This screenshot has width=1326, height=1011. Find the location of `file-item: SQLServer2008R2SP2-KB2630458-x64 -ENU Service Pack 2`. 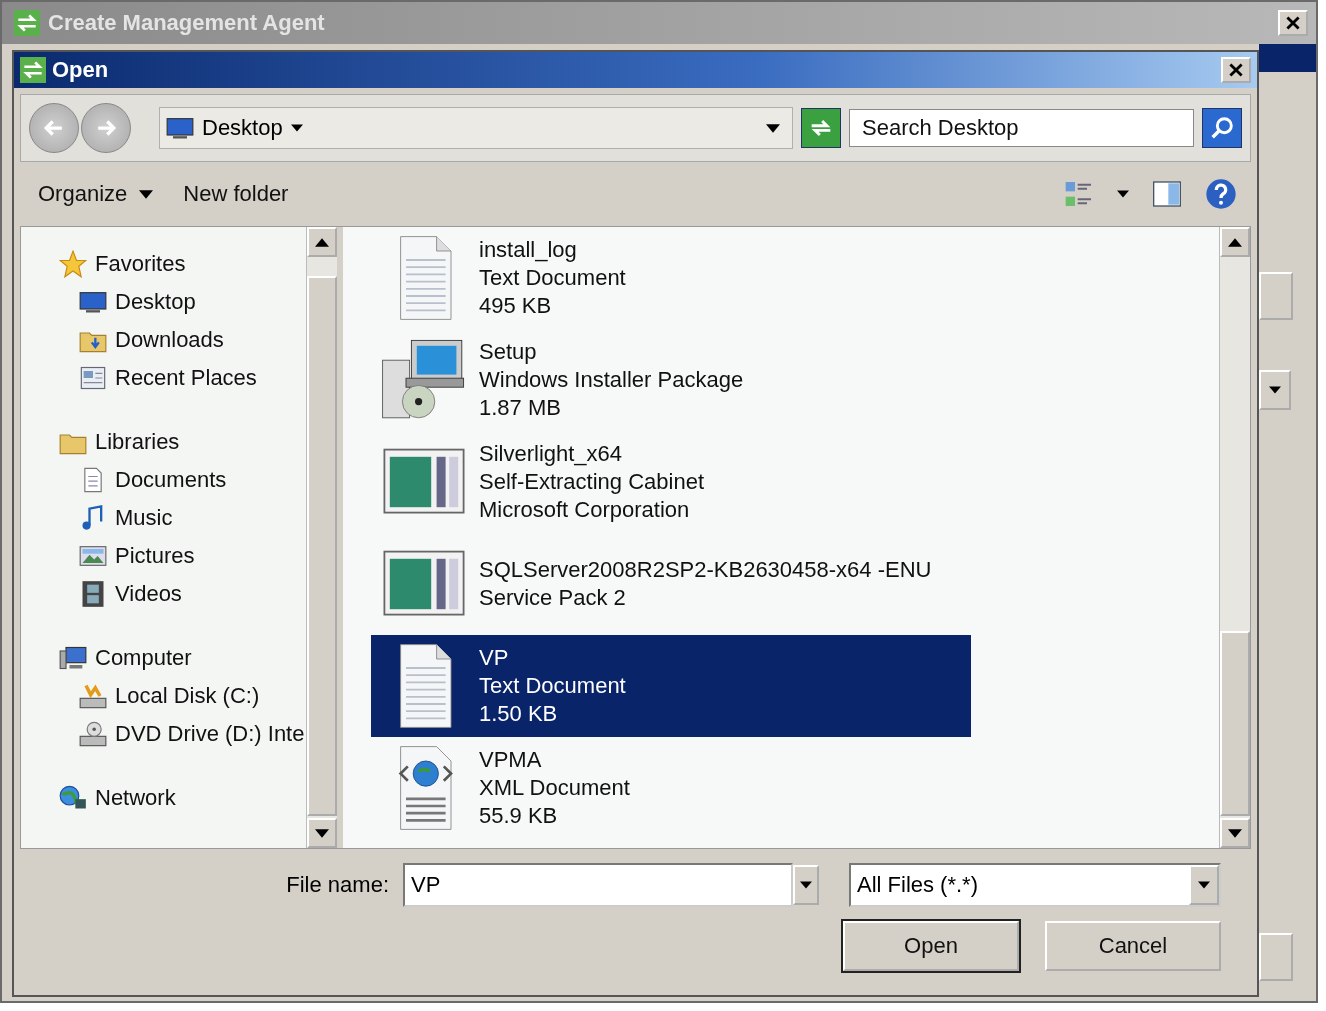

file-item: SQLServer2008R2SP2-KB2630458-x64 -ENU Service Pack 2 is located at coordinates (671, 584).